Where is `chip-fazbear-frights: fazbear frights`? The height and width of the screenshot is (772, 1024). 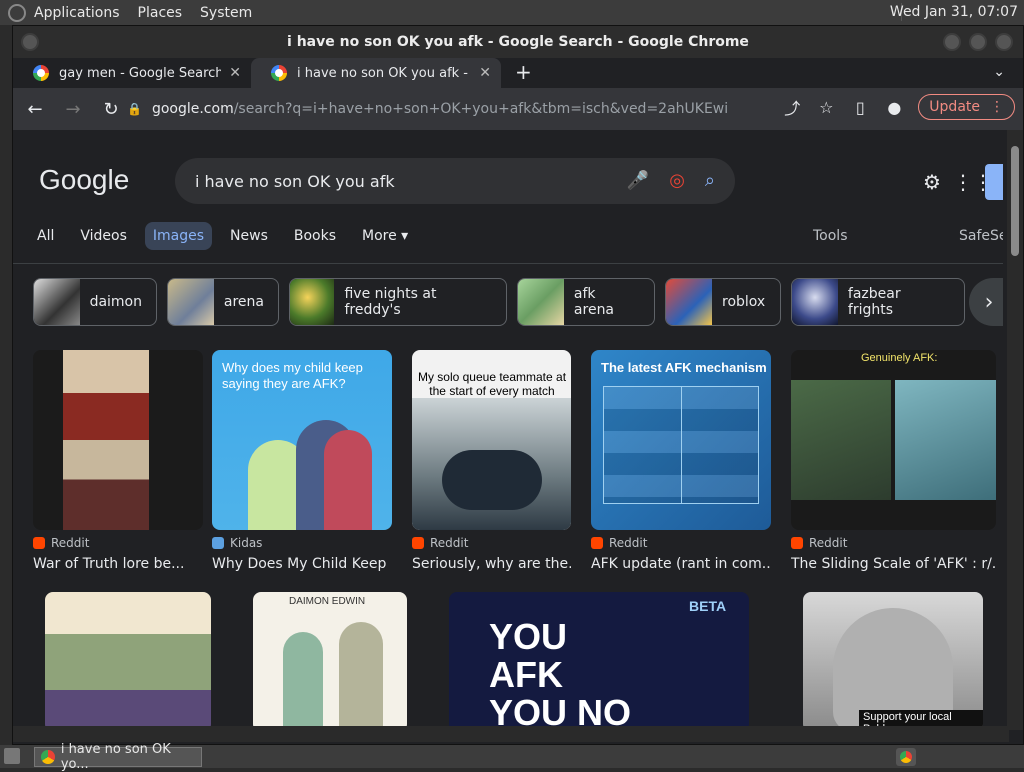
chip-fazbear-frights: fazbear frights is located at coordinates (878, 302).